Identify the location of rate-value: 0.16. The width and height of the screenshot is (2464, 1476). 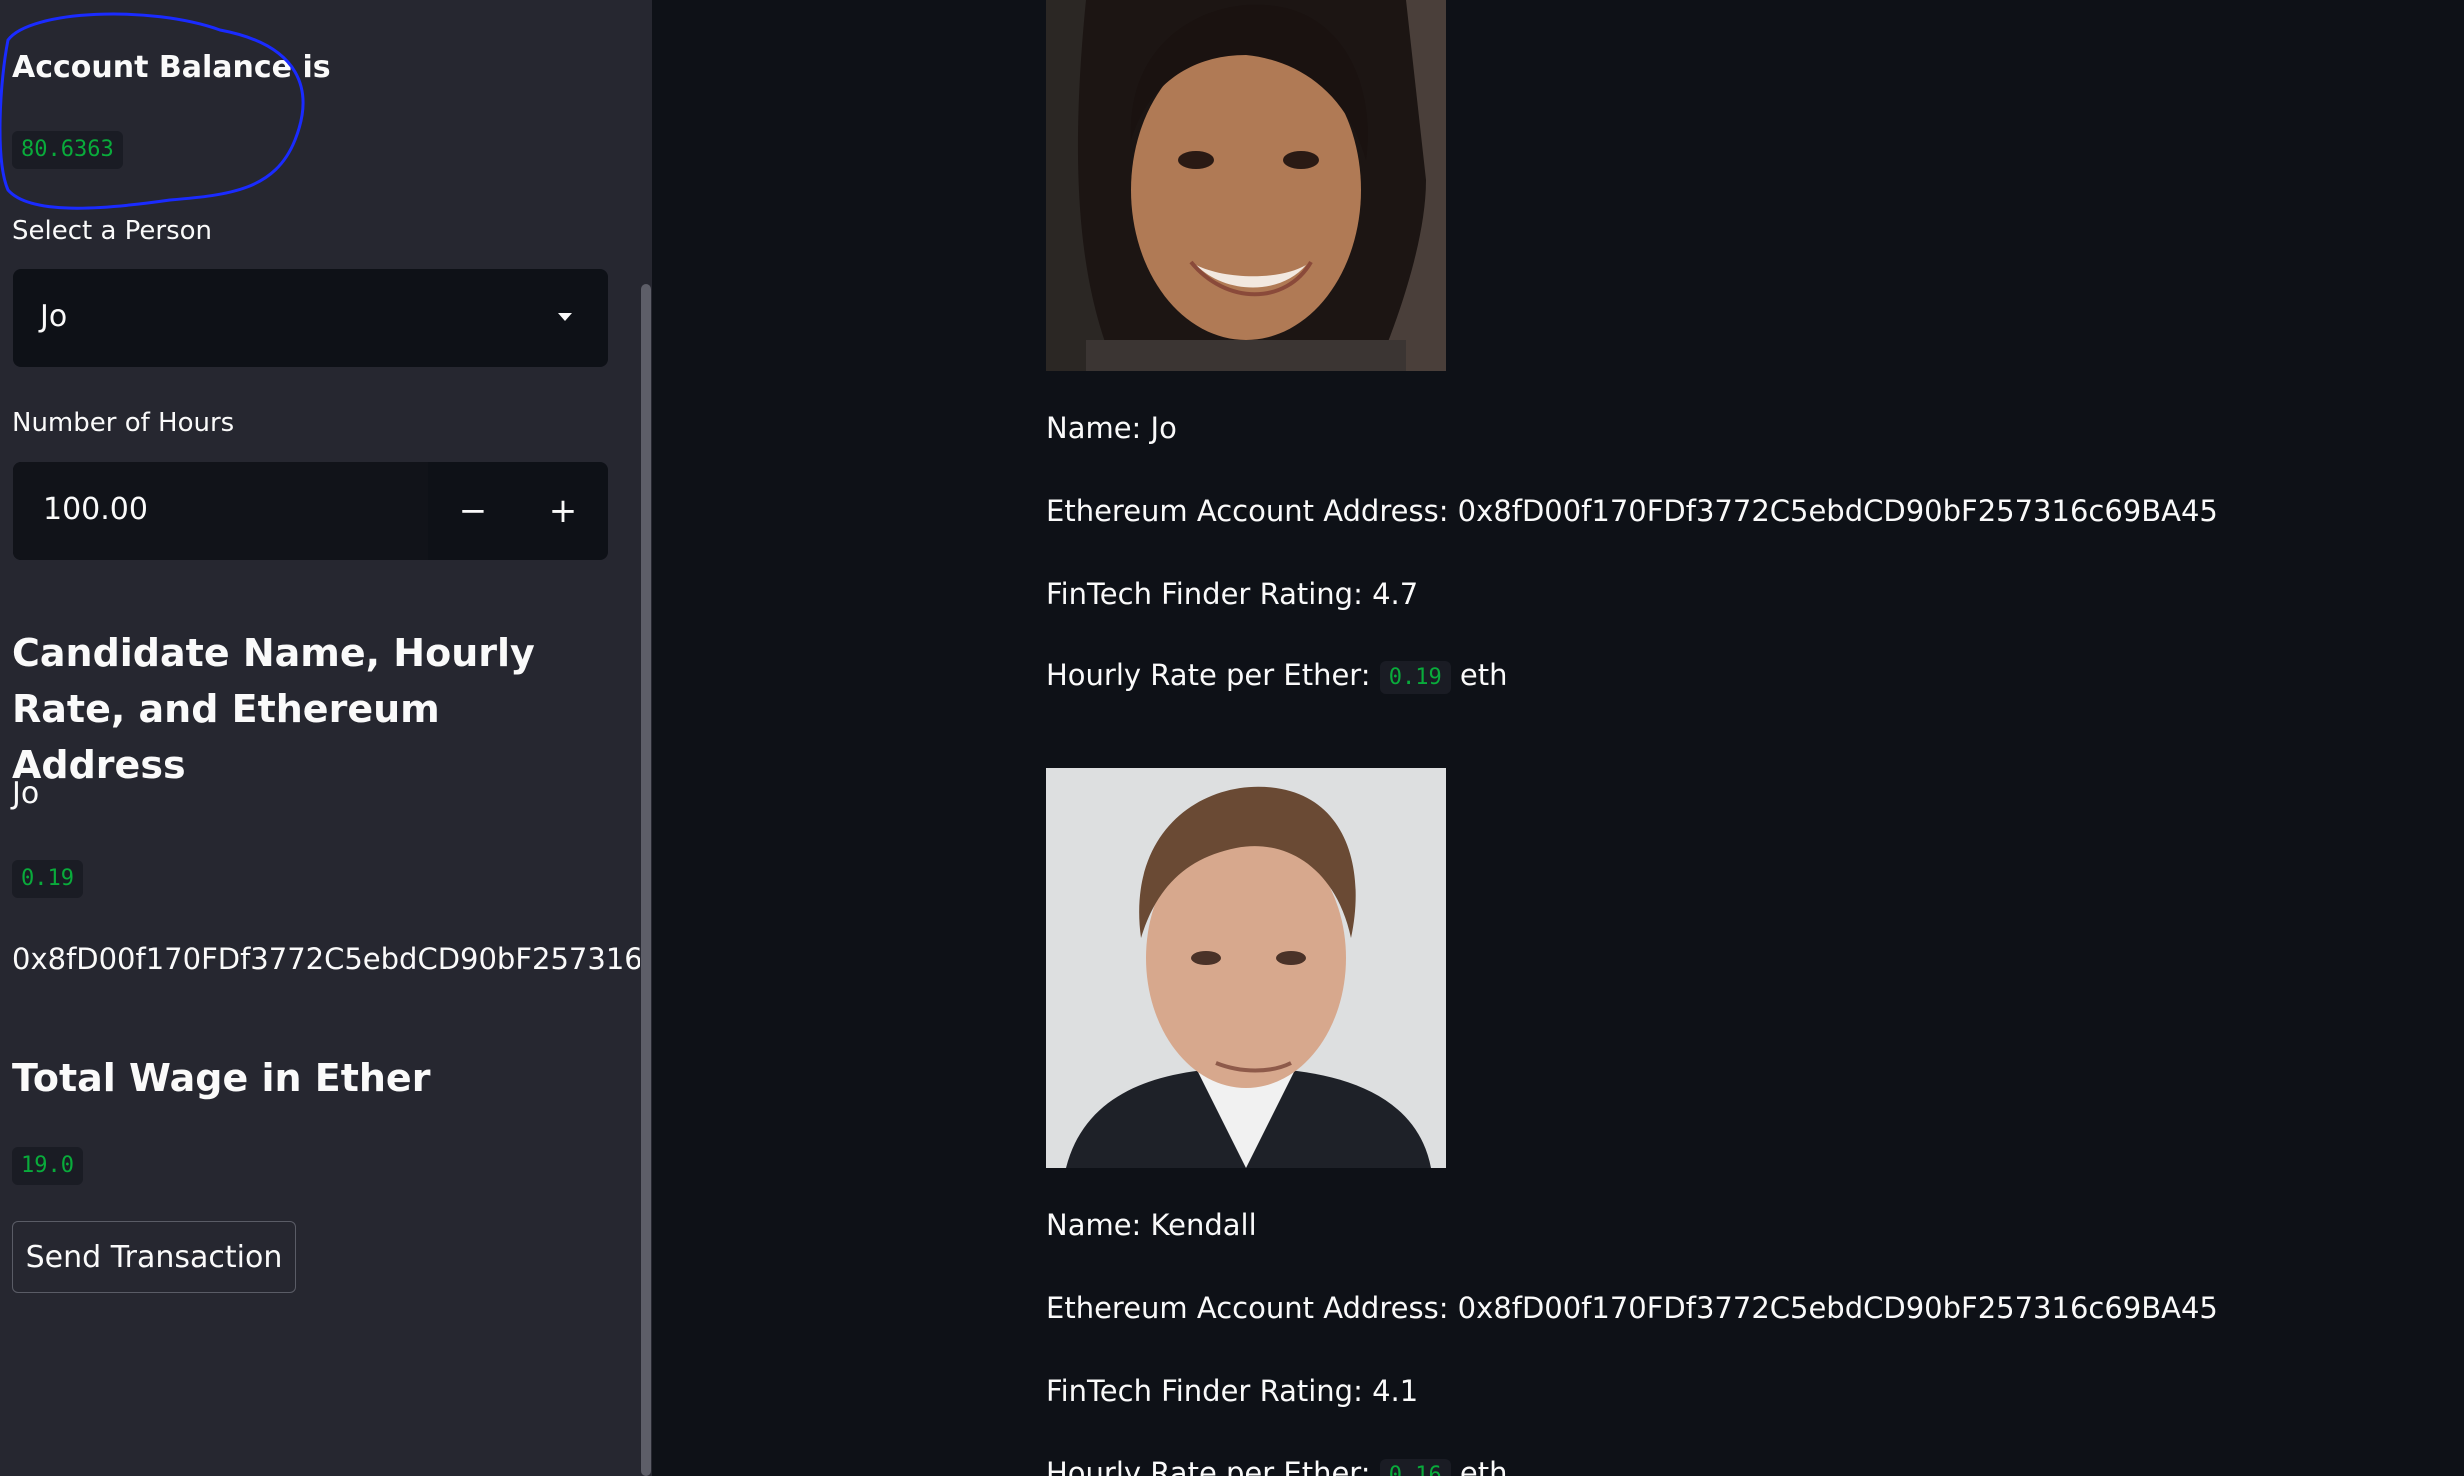
(1415, 1467).